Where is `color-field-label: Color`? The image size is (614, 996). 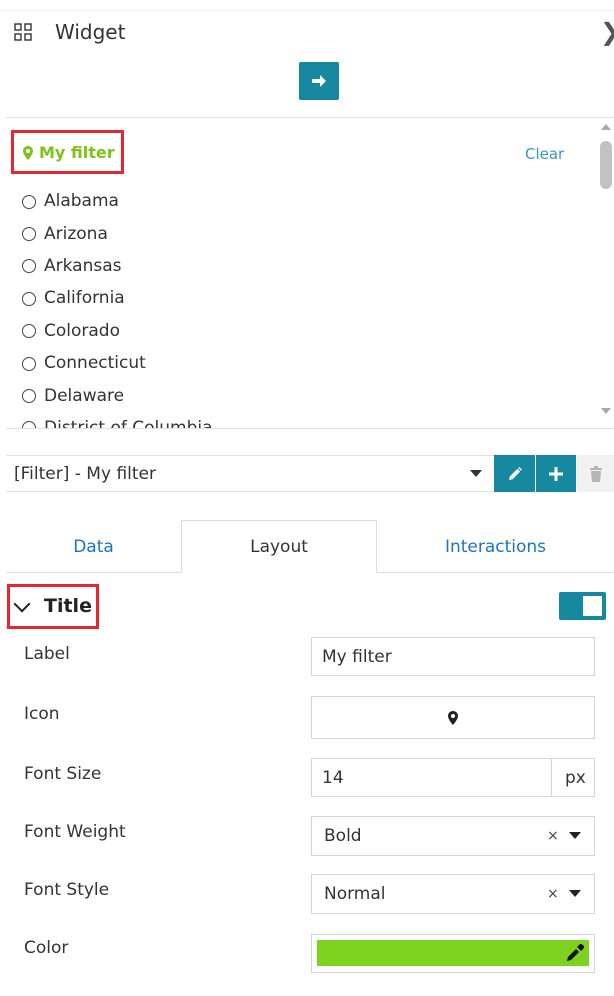
color-field-label: Color is located at coordinates (46, 948).